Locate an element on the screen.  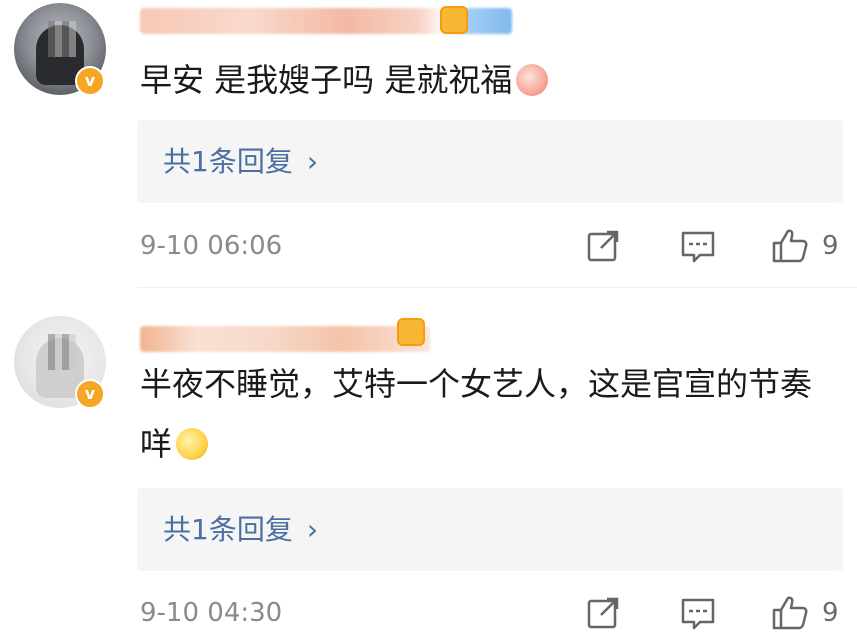
comment-text: 早安 是我嫂子吗 是就祝福 is located at coordinates (491, 80).